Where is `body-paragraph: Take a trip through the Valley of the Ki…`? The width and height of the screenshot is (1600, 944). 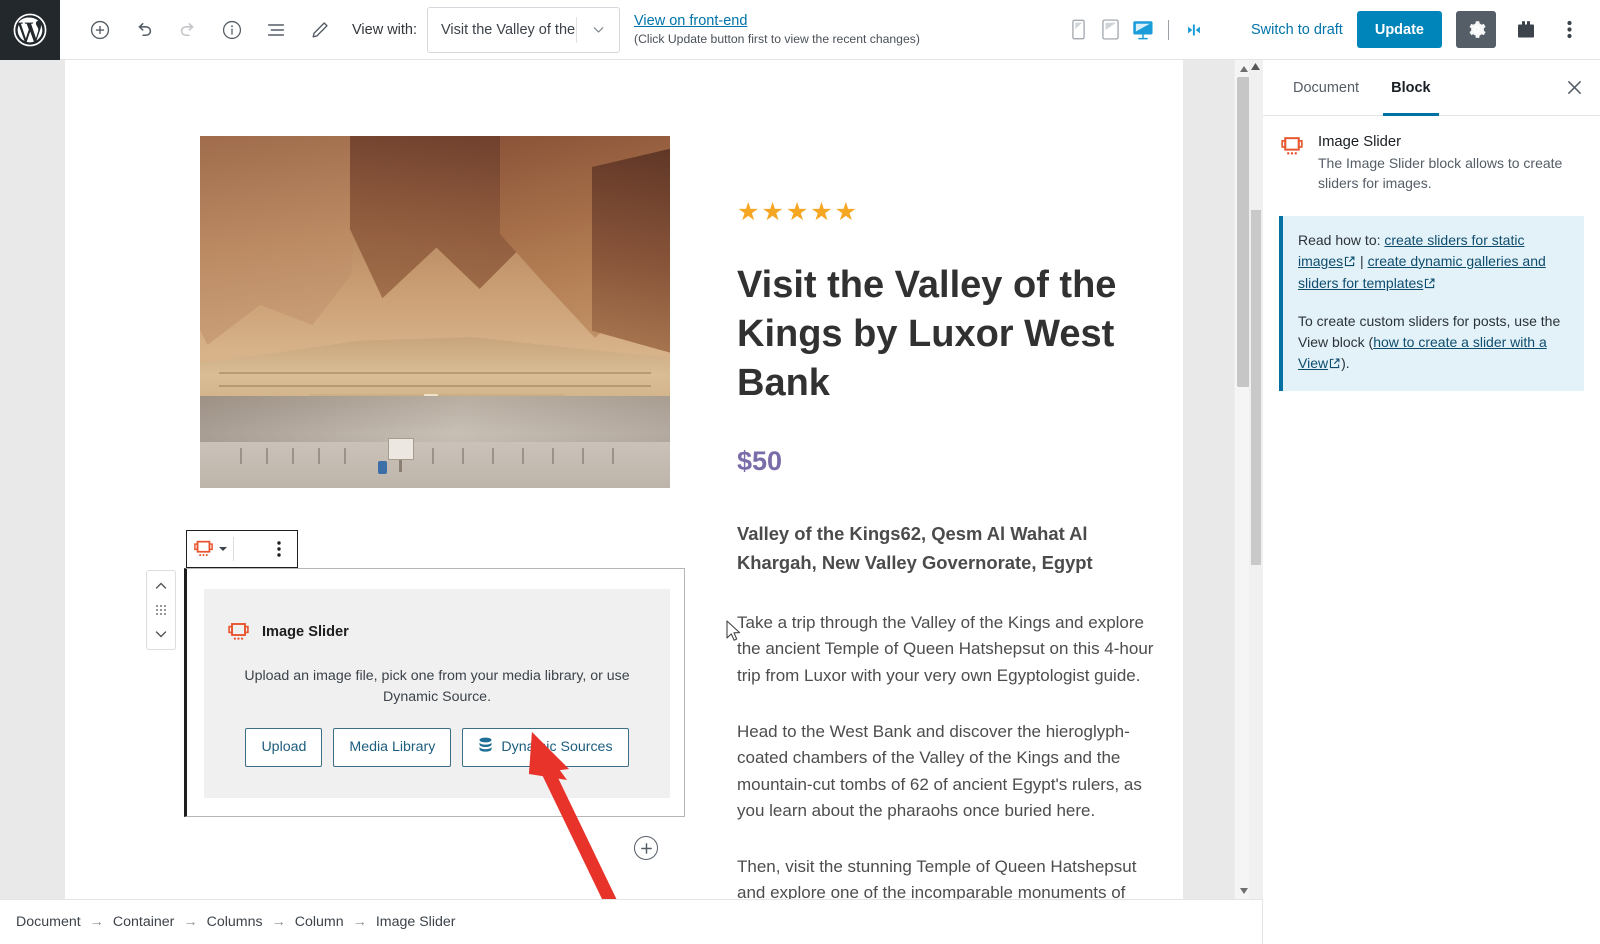 body-paragraph: Take a trip through the Valley of the Ki… is located at coordinates (952, 649).